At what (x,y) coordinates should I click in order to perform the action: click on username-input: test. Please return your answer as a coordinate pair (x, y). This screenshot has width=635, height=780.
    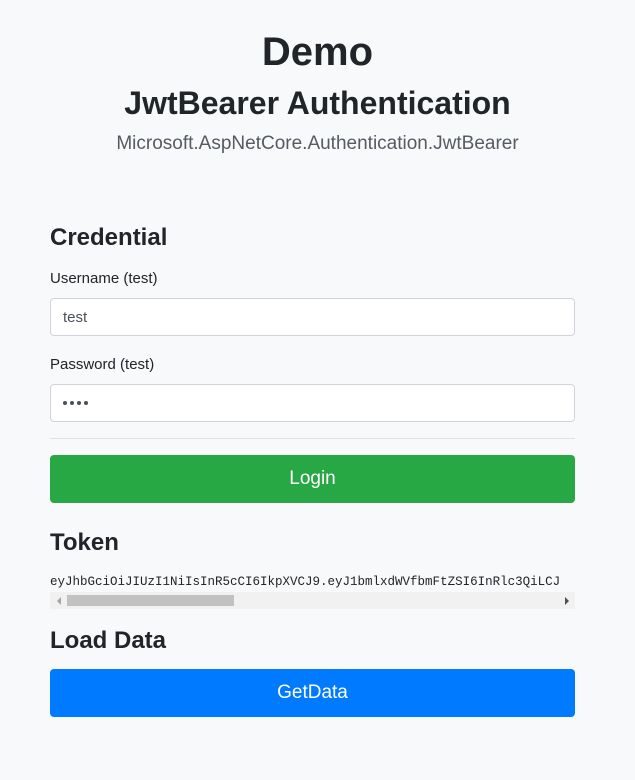
    Looking at the image, I should click on (312, 317).